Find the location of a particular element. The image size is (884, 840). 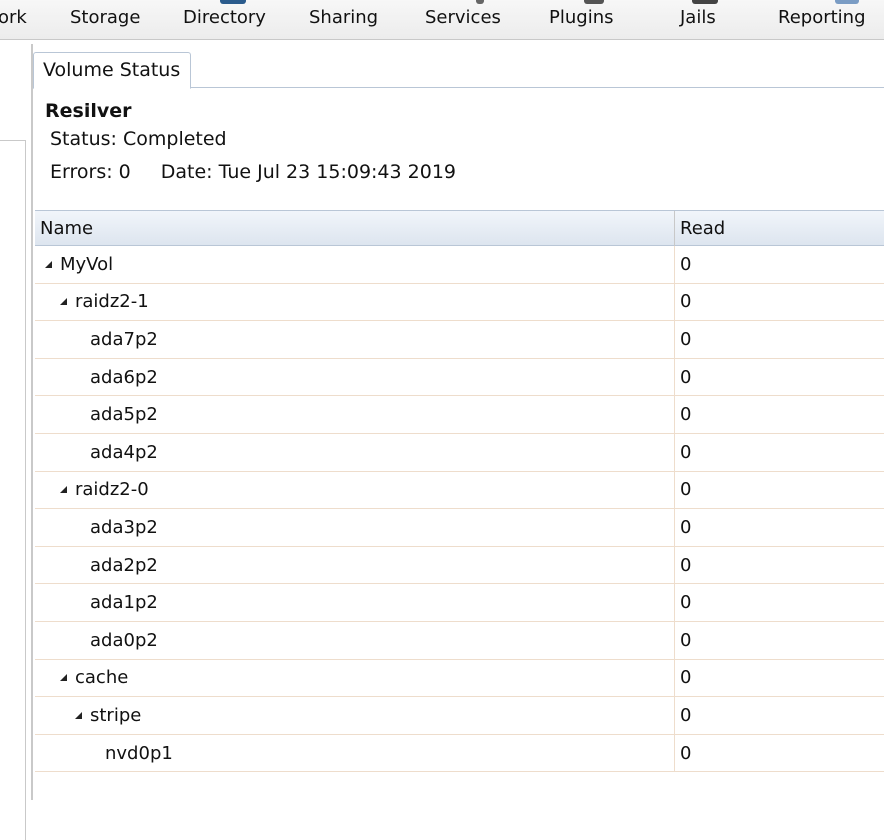

resilver-title: Resilver is located at coordinates (88, 111).